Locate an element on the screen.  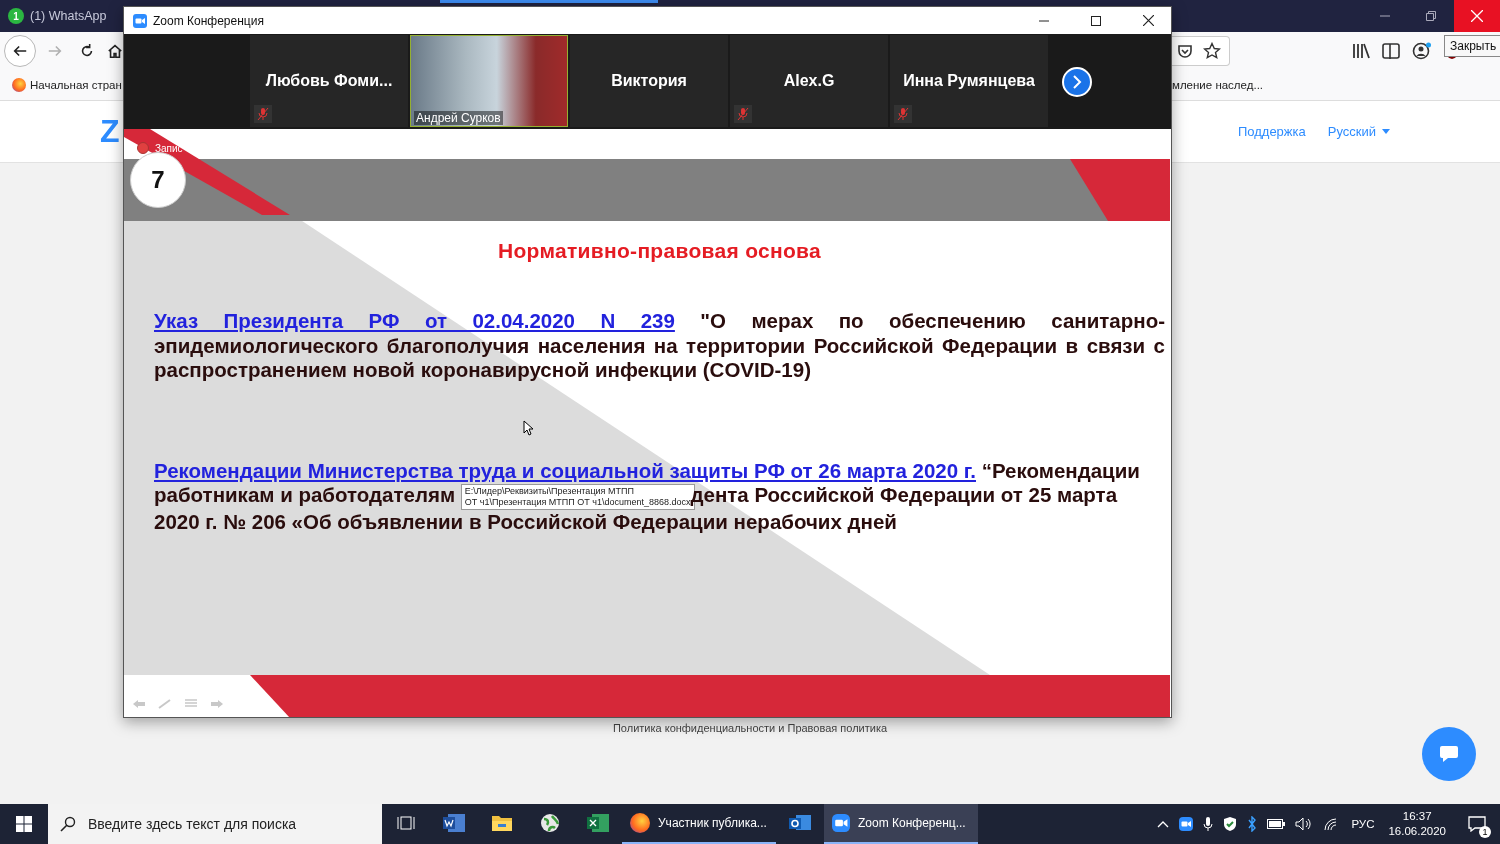
back-icon is located at coordinates (20, 51).